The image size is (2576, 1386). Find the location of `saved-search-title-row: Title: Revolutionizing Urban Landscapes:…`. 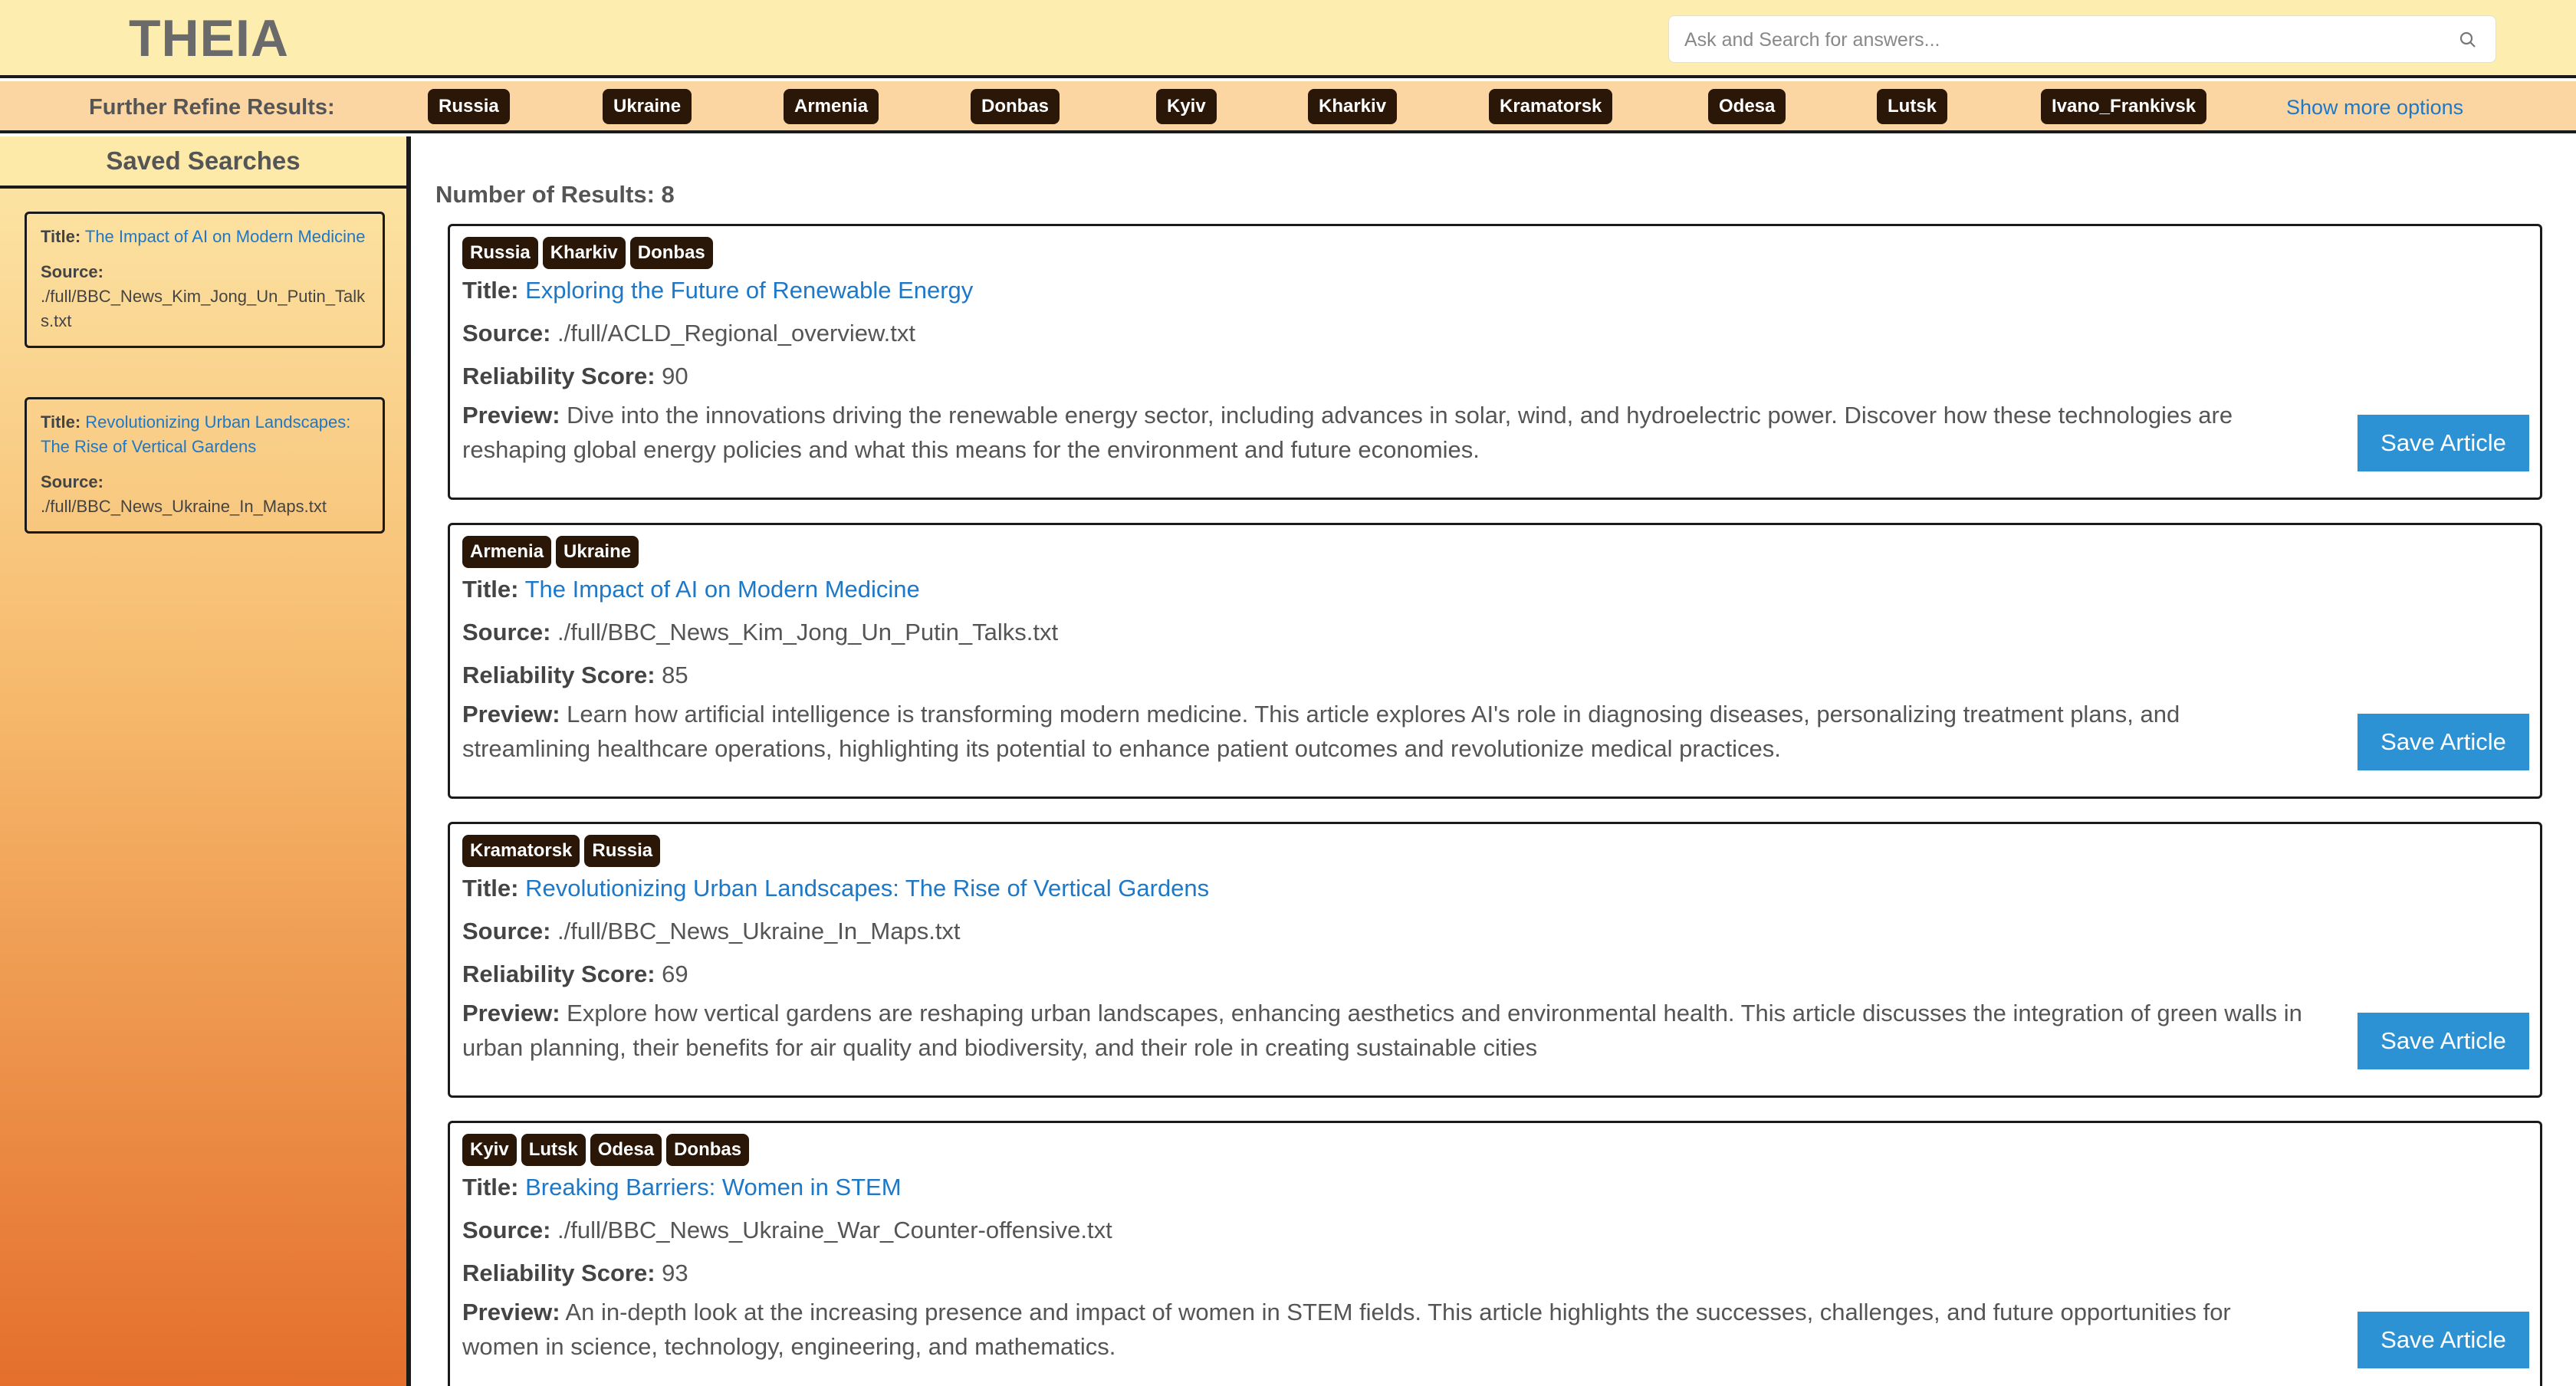

saved-search-title-row: Title: Revolutionizing Urban Landscapes:… is located at coordinates (205, 435).